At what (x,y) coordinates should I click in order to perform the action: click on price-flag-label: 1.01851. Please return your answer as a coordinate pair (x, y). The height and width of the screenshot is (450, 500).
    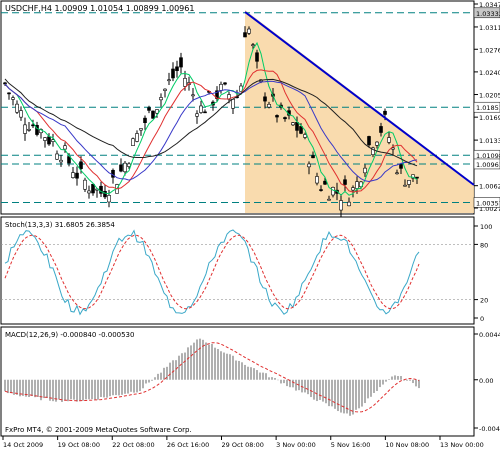
    Looking at the image, I should click on (488, 108).